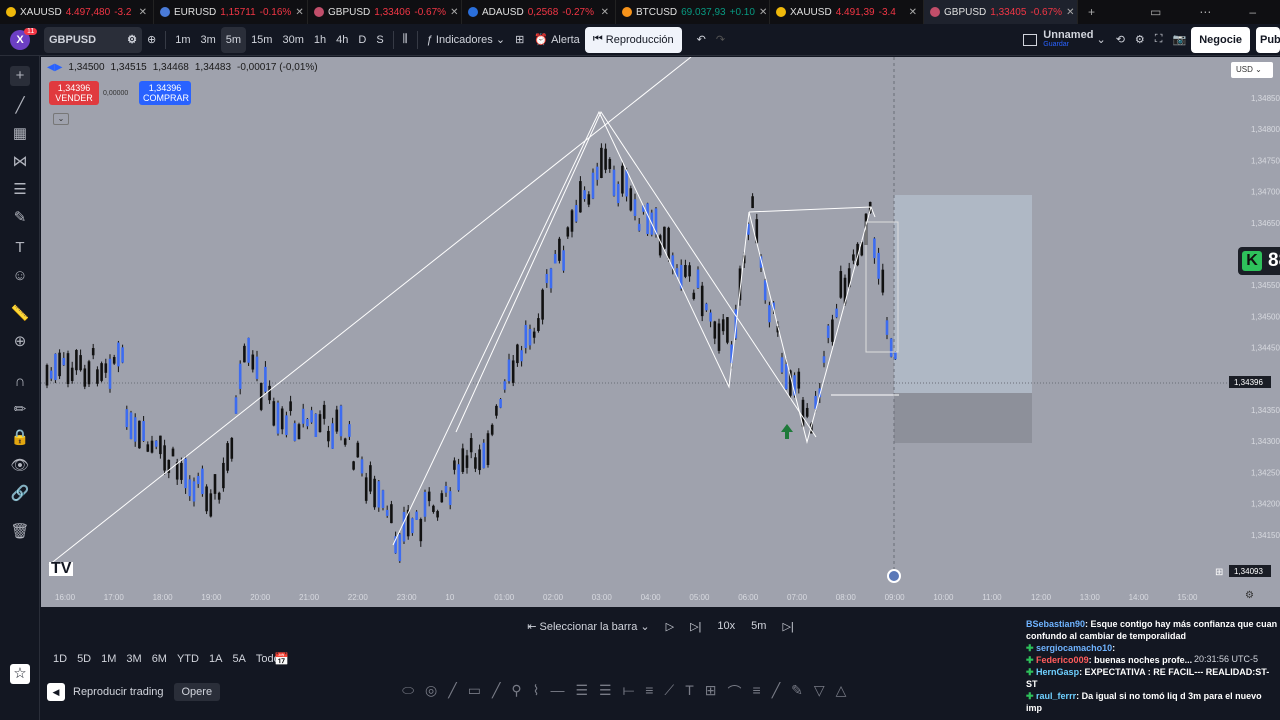  Describe the element at coordinates (165, 93) in the screenshot. I see `buy-button: 1,34396 COMPRAR` at that location.